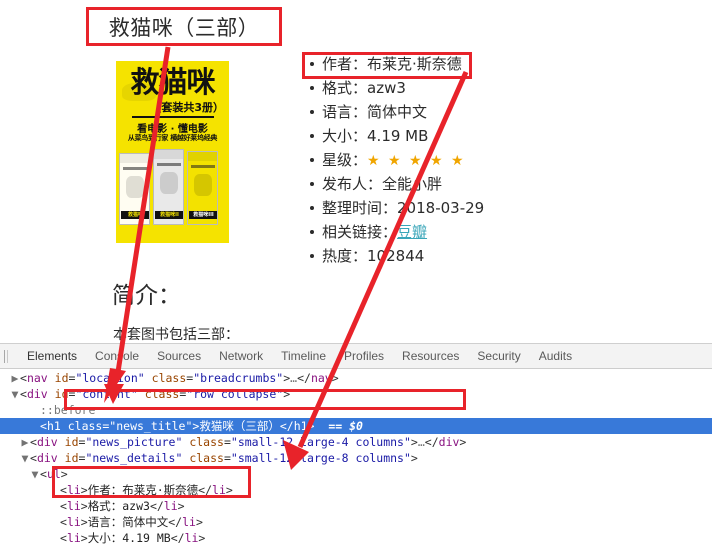 This screenshot has height=544, width=712. What do you see at coordinates (300, 426) in the screenshot?
I see `dom-token-tag: h1` at bounding box center [300, 426].